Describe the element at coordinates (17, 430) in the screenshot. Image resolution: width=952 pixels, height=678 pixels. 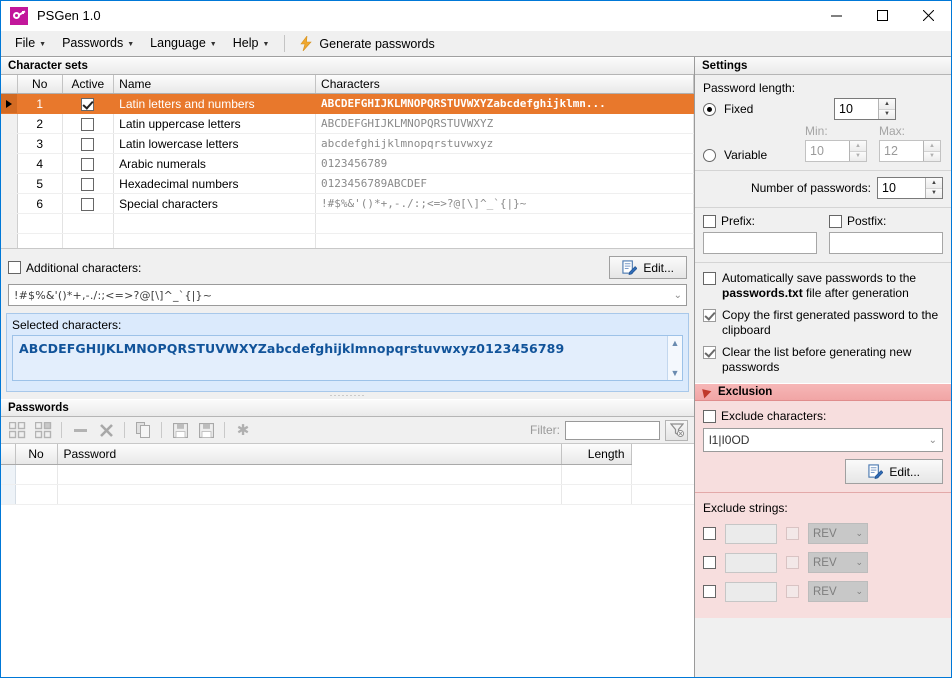
I see `select-all-icon` at that location.